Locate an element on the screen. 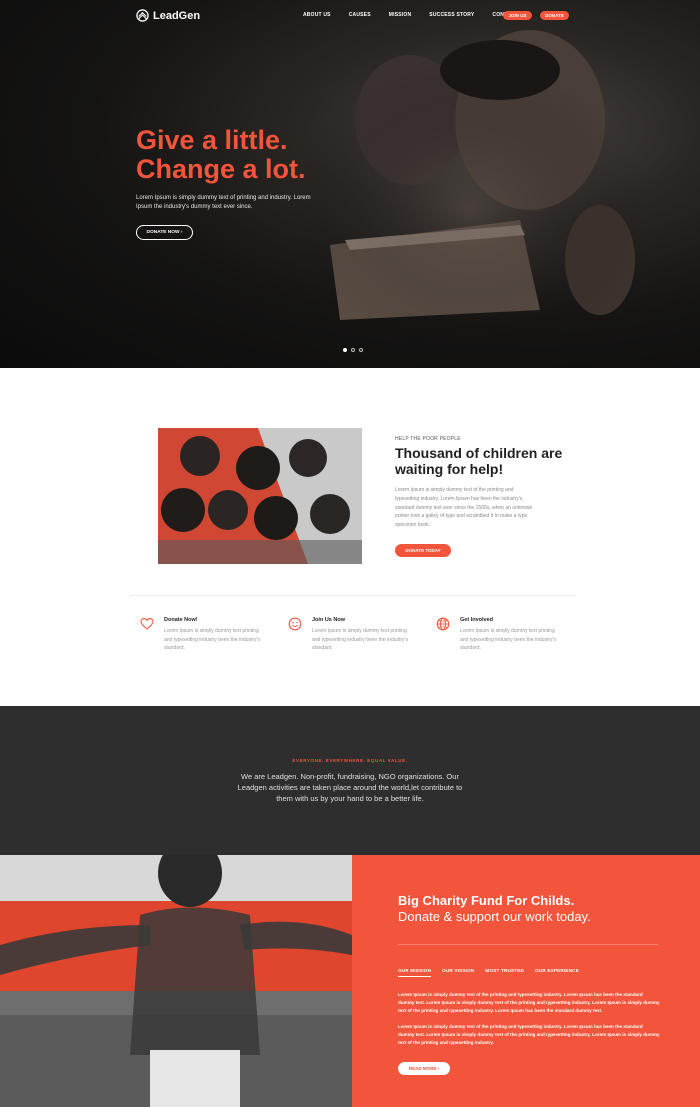 This screenshot has width=700, height=1107. tab-our-experience: OUR EXPERIENCE is located at coordinates (557, 972).